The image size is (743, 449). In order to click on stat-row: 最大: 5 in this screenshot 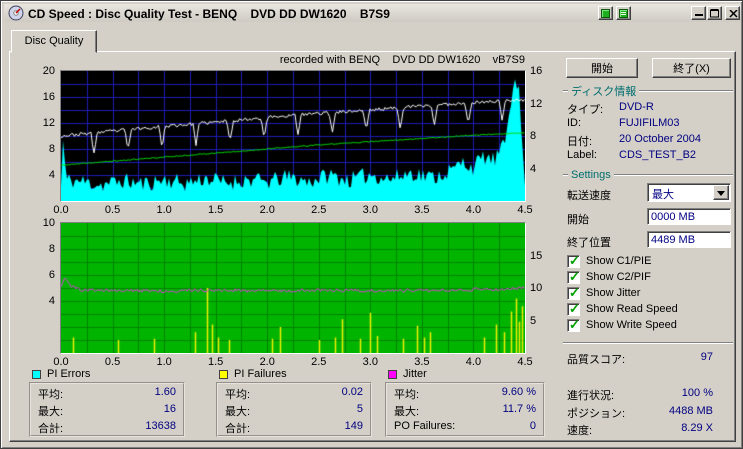, I will do `click(294, 409)`.